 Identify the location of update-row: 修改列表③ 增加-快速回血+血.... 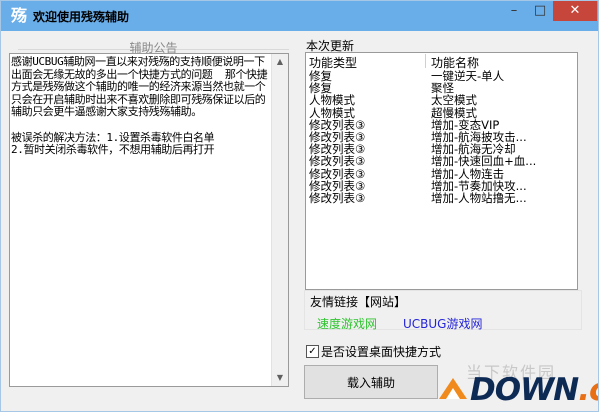
(441, 161).